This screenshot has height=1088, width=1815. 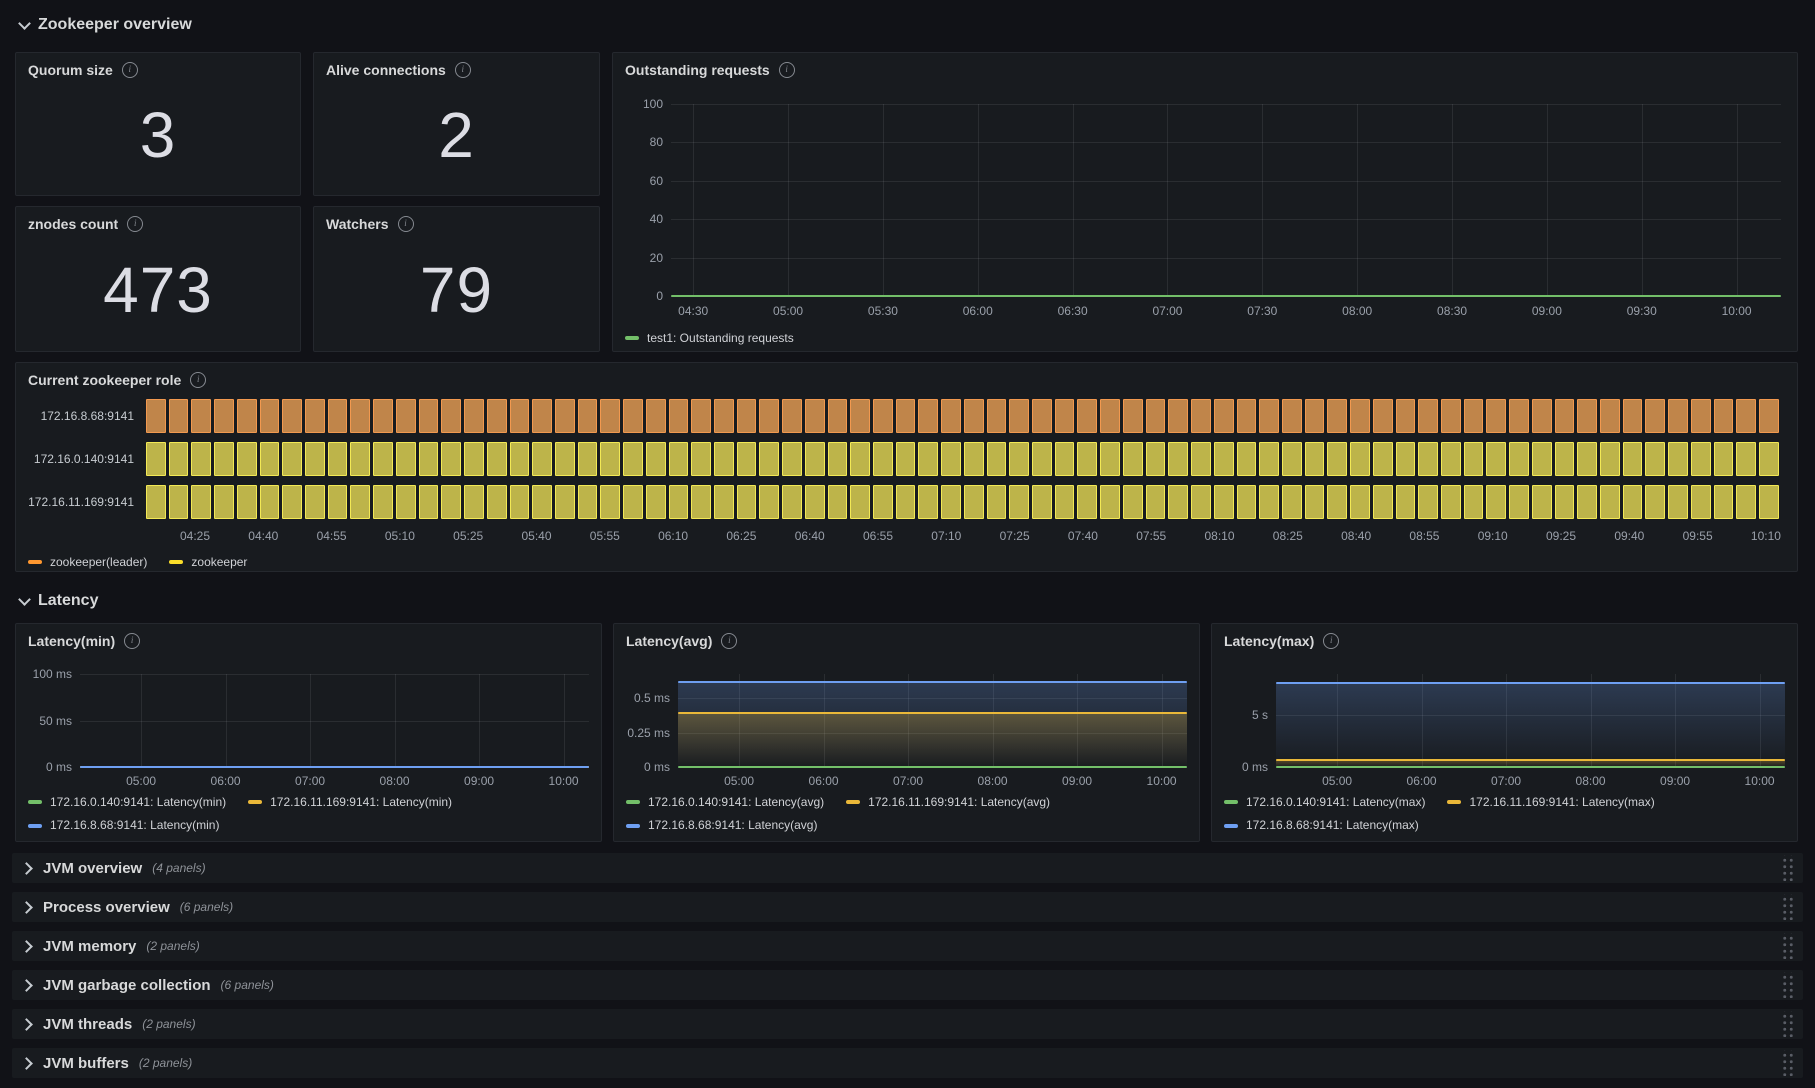 What do you see at coordinates (697, 70) in the screenshot?
I see `panel-title: Outstanding requests` at bounding box center [697, 70].